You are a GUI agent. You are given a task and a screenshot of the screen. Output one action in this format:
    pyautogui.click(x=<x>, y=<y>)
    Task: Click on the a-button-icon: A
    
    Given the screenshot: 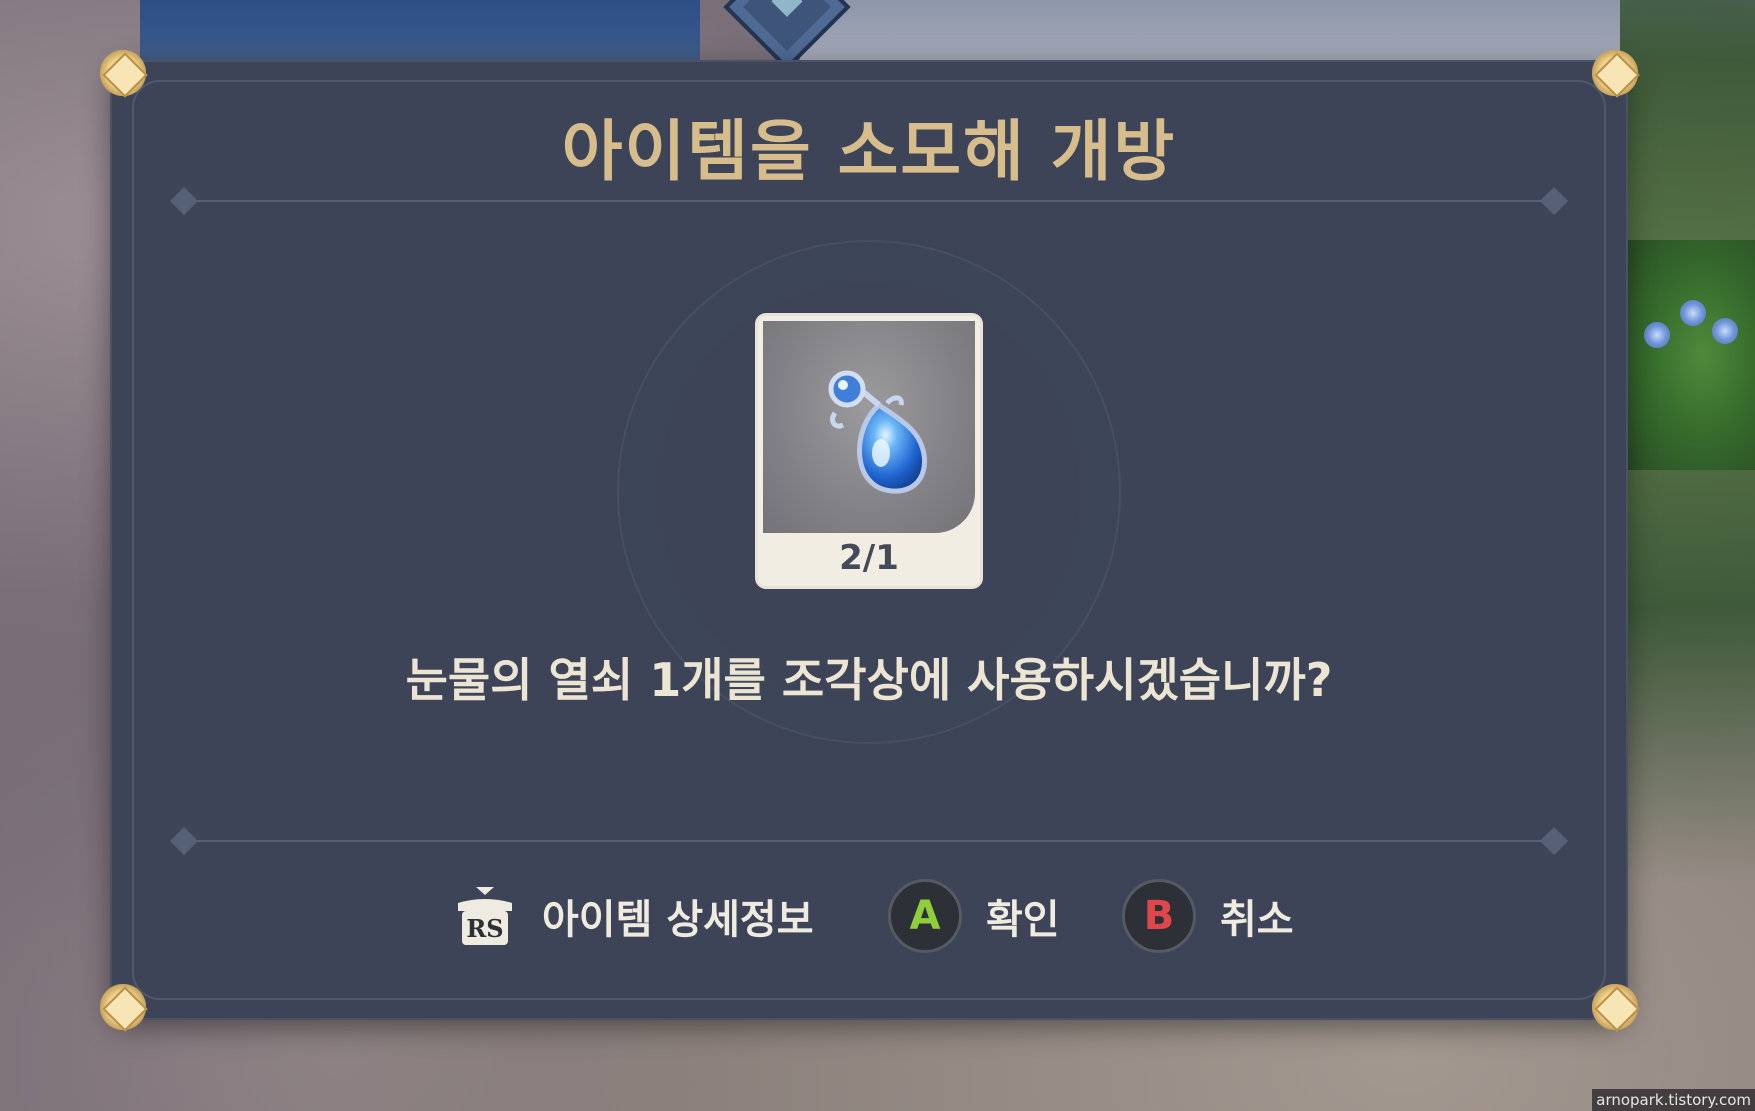 What is the action you would take?
    pyautogui.click(x=925, y=916)
    